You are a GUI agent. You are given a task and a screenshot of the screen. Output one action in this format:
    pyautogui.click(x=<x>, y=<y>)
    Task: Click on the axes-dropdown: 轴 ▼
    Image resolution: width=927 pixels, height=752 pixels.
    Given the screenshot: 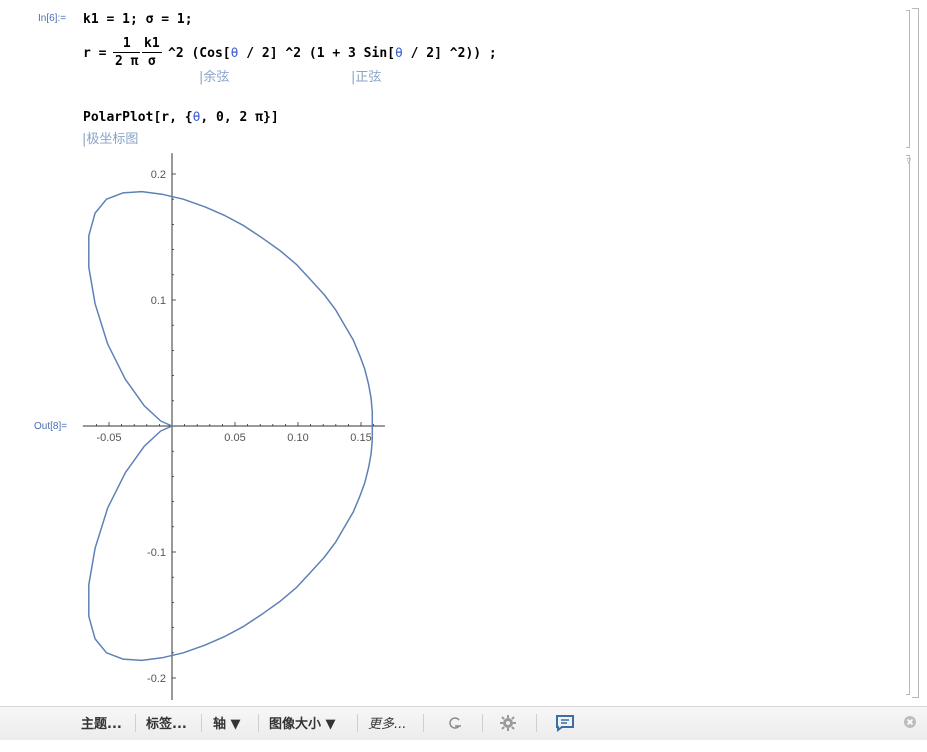 What is the action you would take?
    pyautogui.click(x=227, y=722)
    